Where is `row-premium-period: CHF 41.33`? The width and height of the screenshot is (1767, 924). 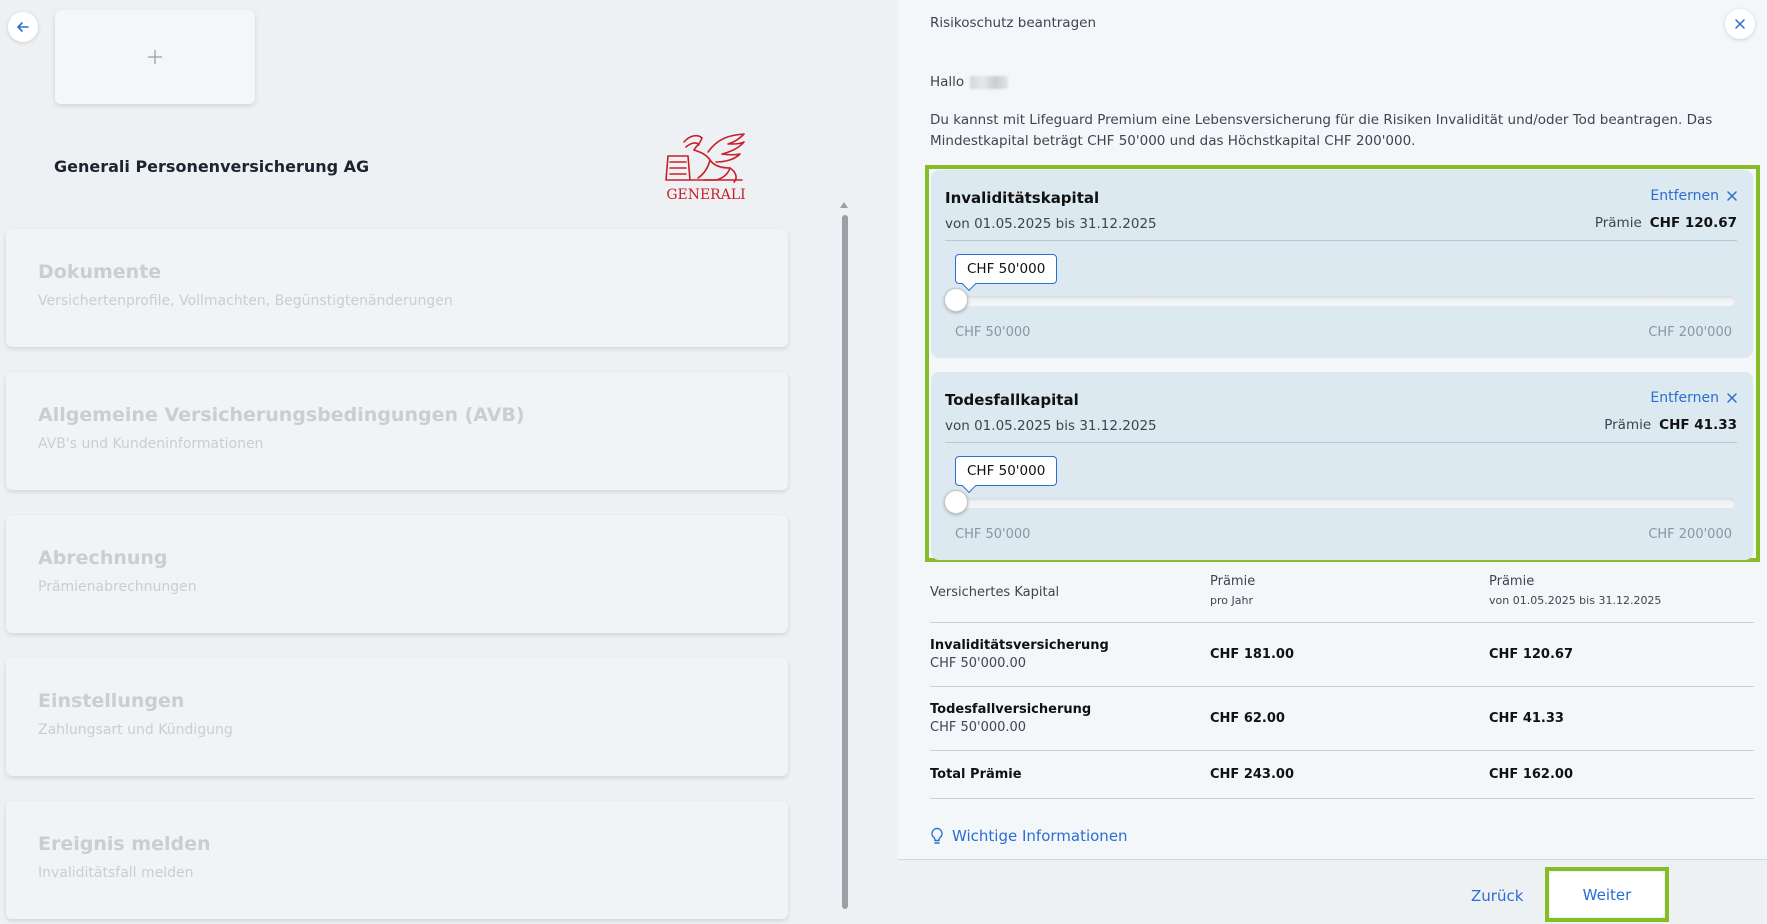 row-premium-period: CHF 41.33 is located at coordinates (1526, 718).